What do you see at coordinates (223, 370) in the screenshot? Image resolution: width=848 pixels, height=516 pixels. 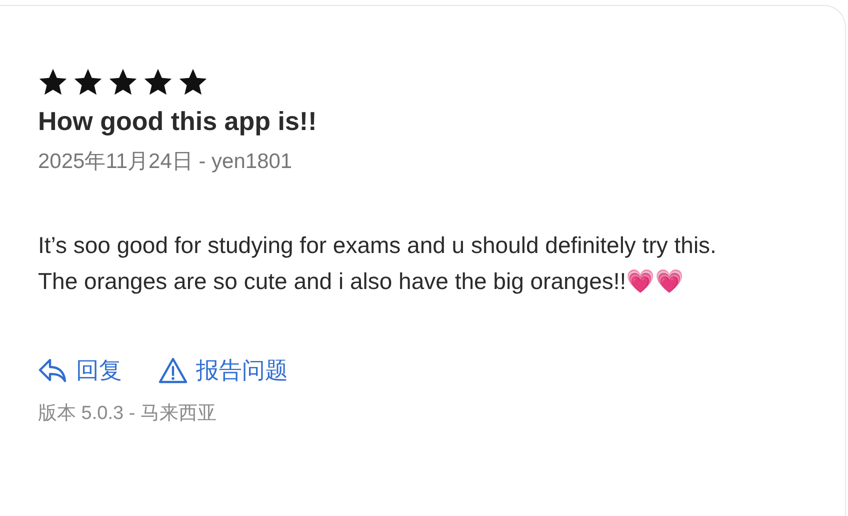 I see `report-link: 报告问题` at bounding box center [223, 370].